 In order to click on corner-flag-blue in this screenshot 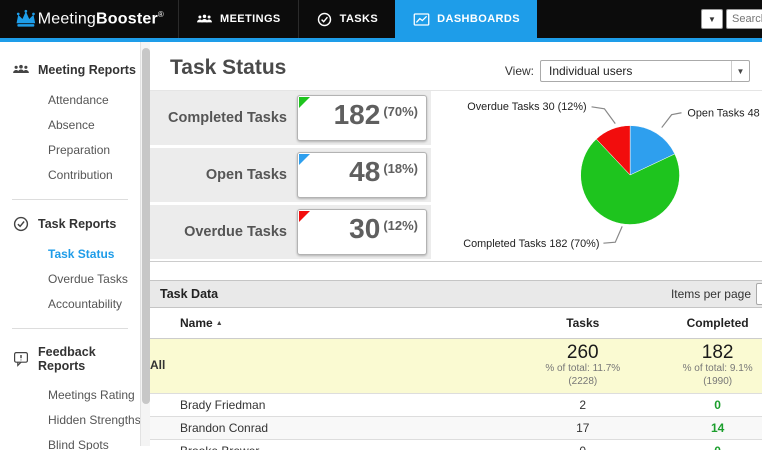, I will do `click(304, 159)`.